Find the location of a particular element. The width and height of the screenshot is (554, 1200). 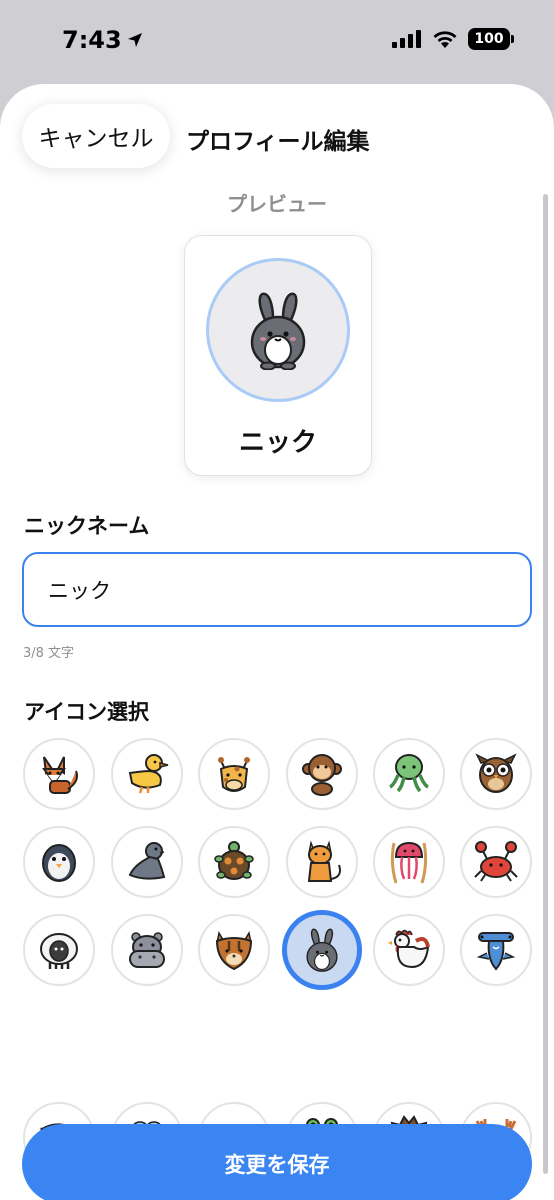

icon-option-owl is located at coordinates (496, 774).